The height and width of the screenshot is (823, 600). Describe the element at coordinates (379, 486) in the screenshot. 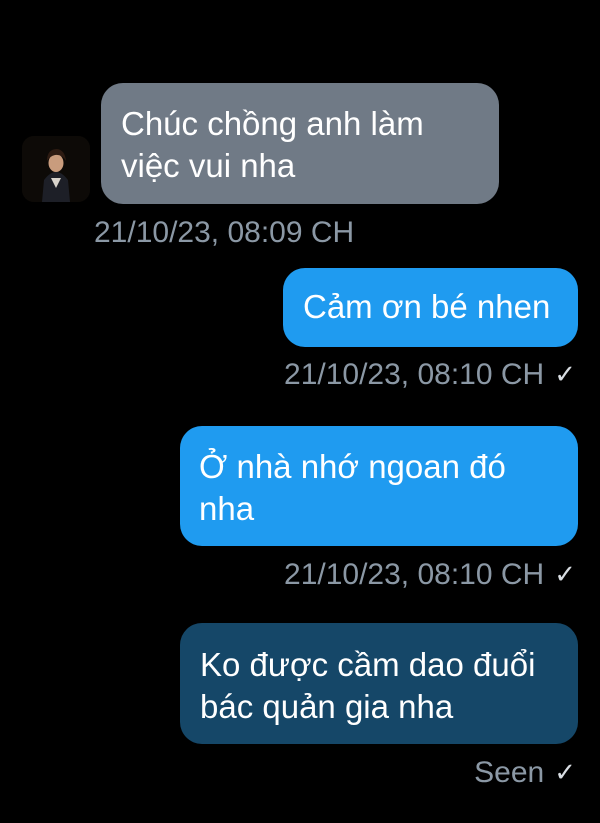

I see `message-bubble-outgoing: Ở nhà nhớ ngoan đó nha` at that location.